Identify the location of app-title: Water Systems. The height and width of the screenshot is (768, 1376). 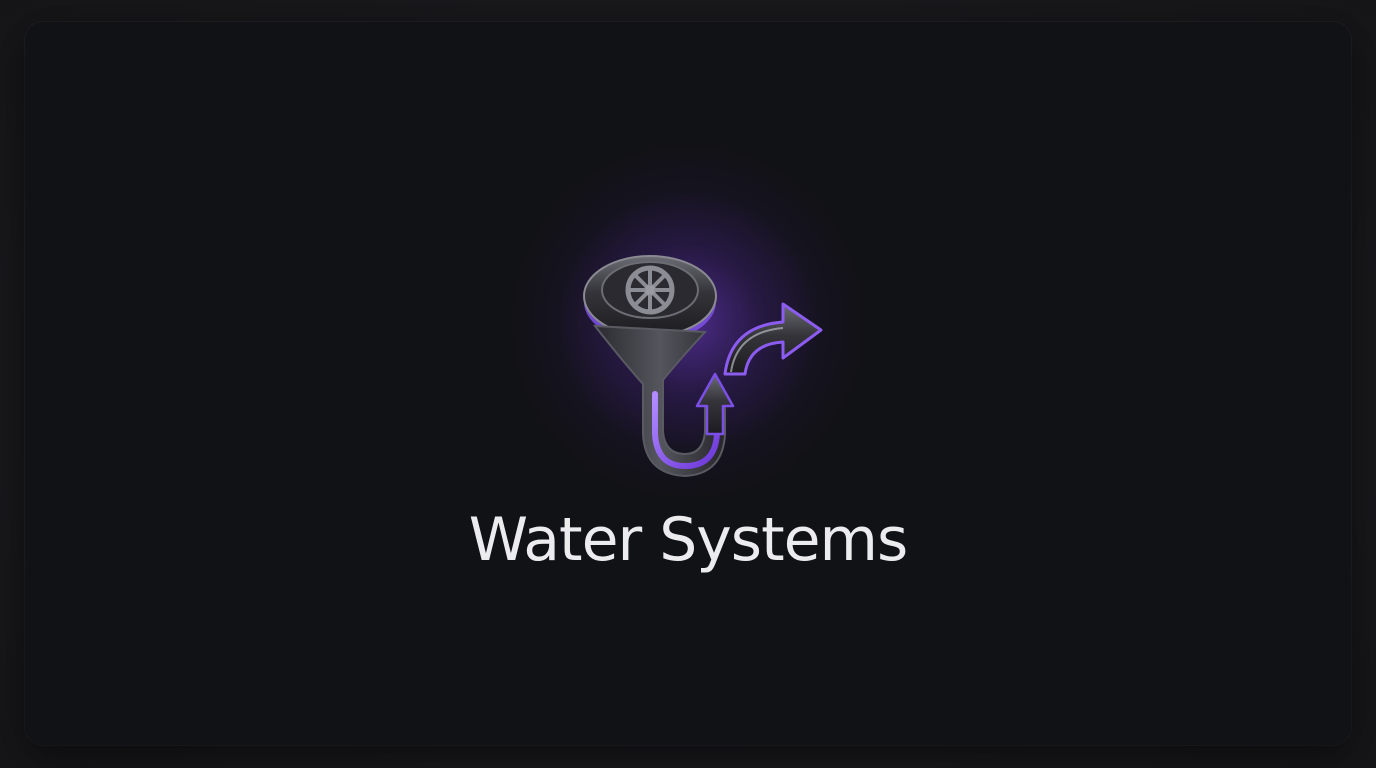
(688, 540).